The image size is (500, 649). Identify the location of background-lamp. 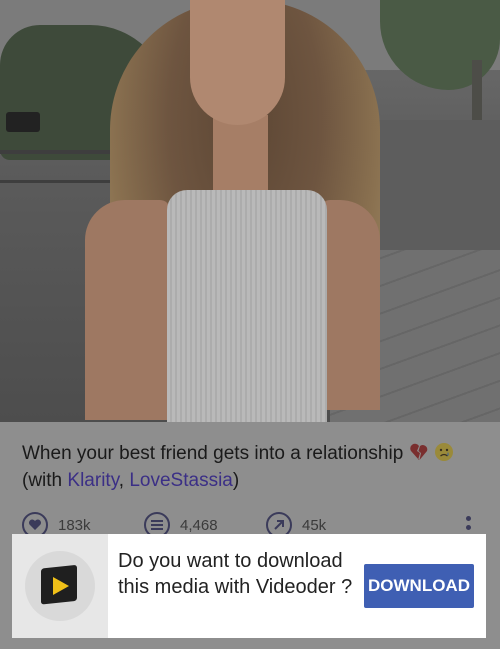
(23, 122).